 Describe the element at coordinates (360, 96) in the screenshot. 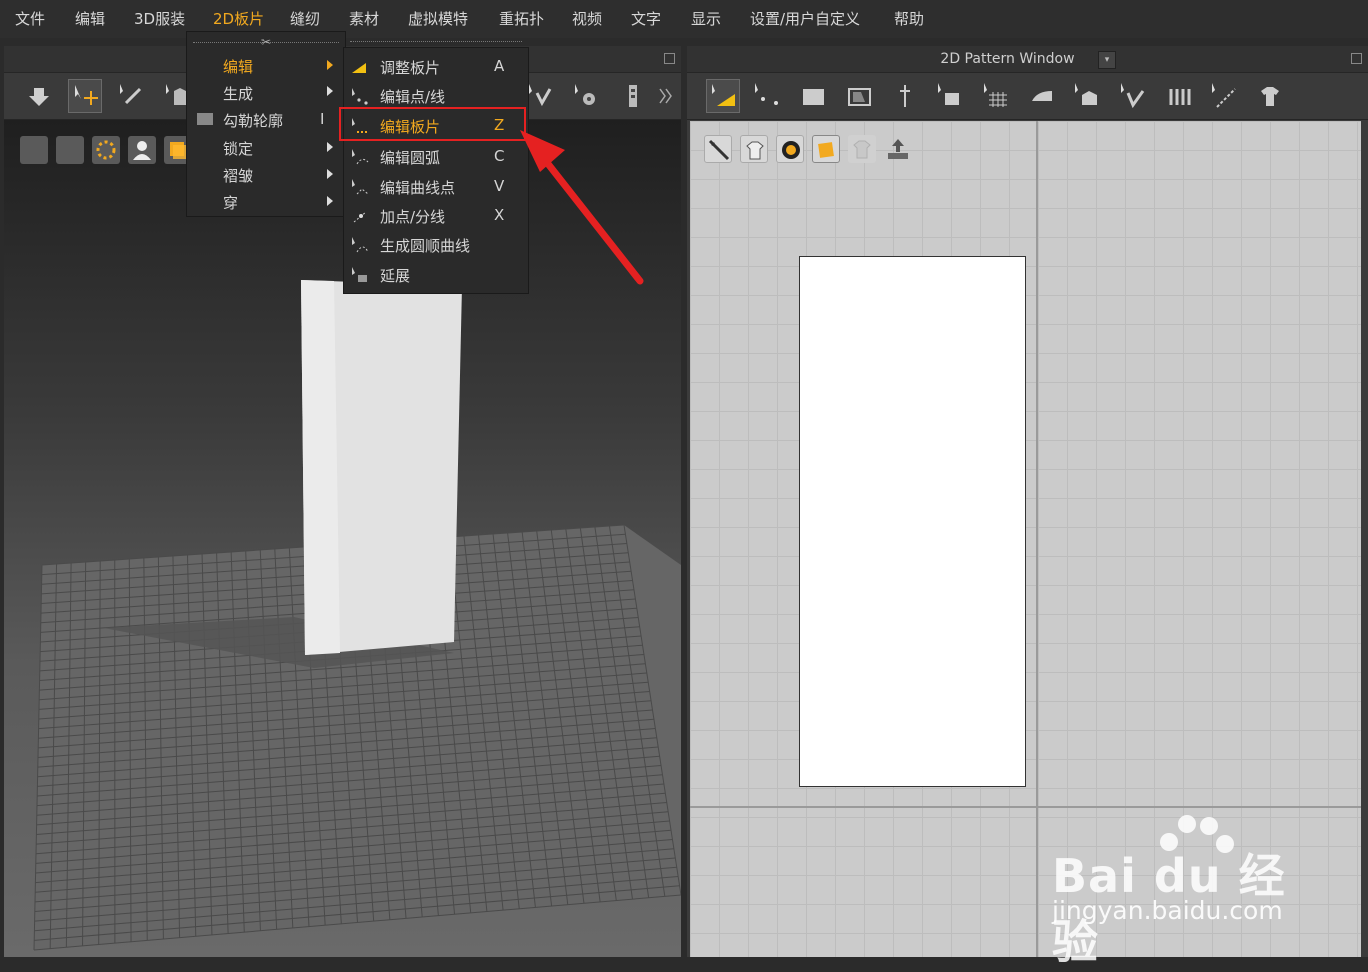

I see `edit-point-line-icon` at that location.